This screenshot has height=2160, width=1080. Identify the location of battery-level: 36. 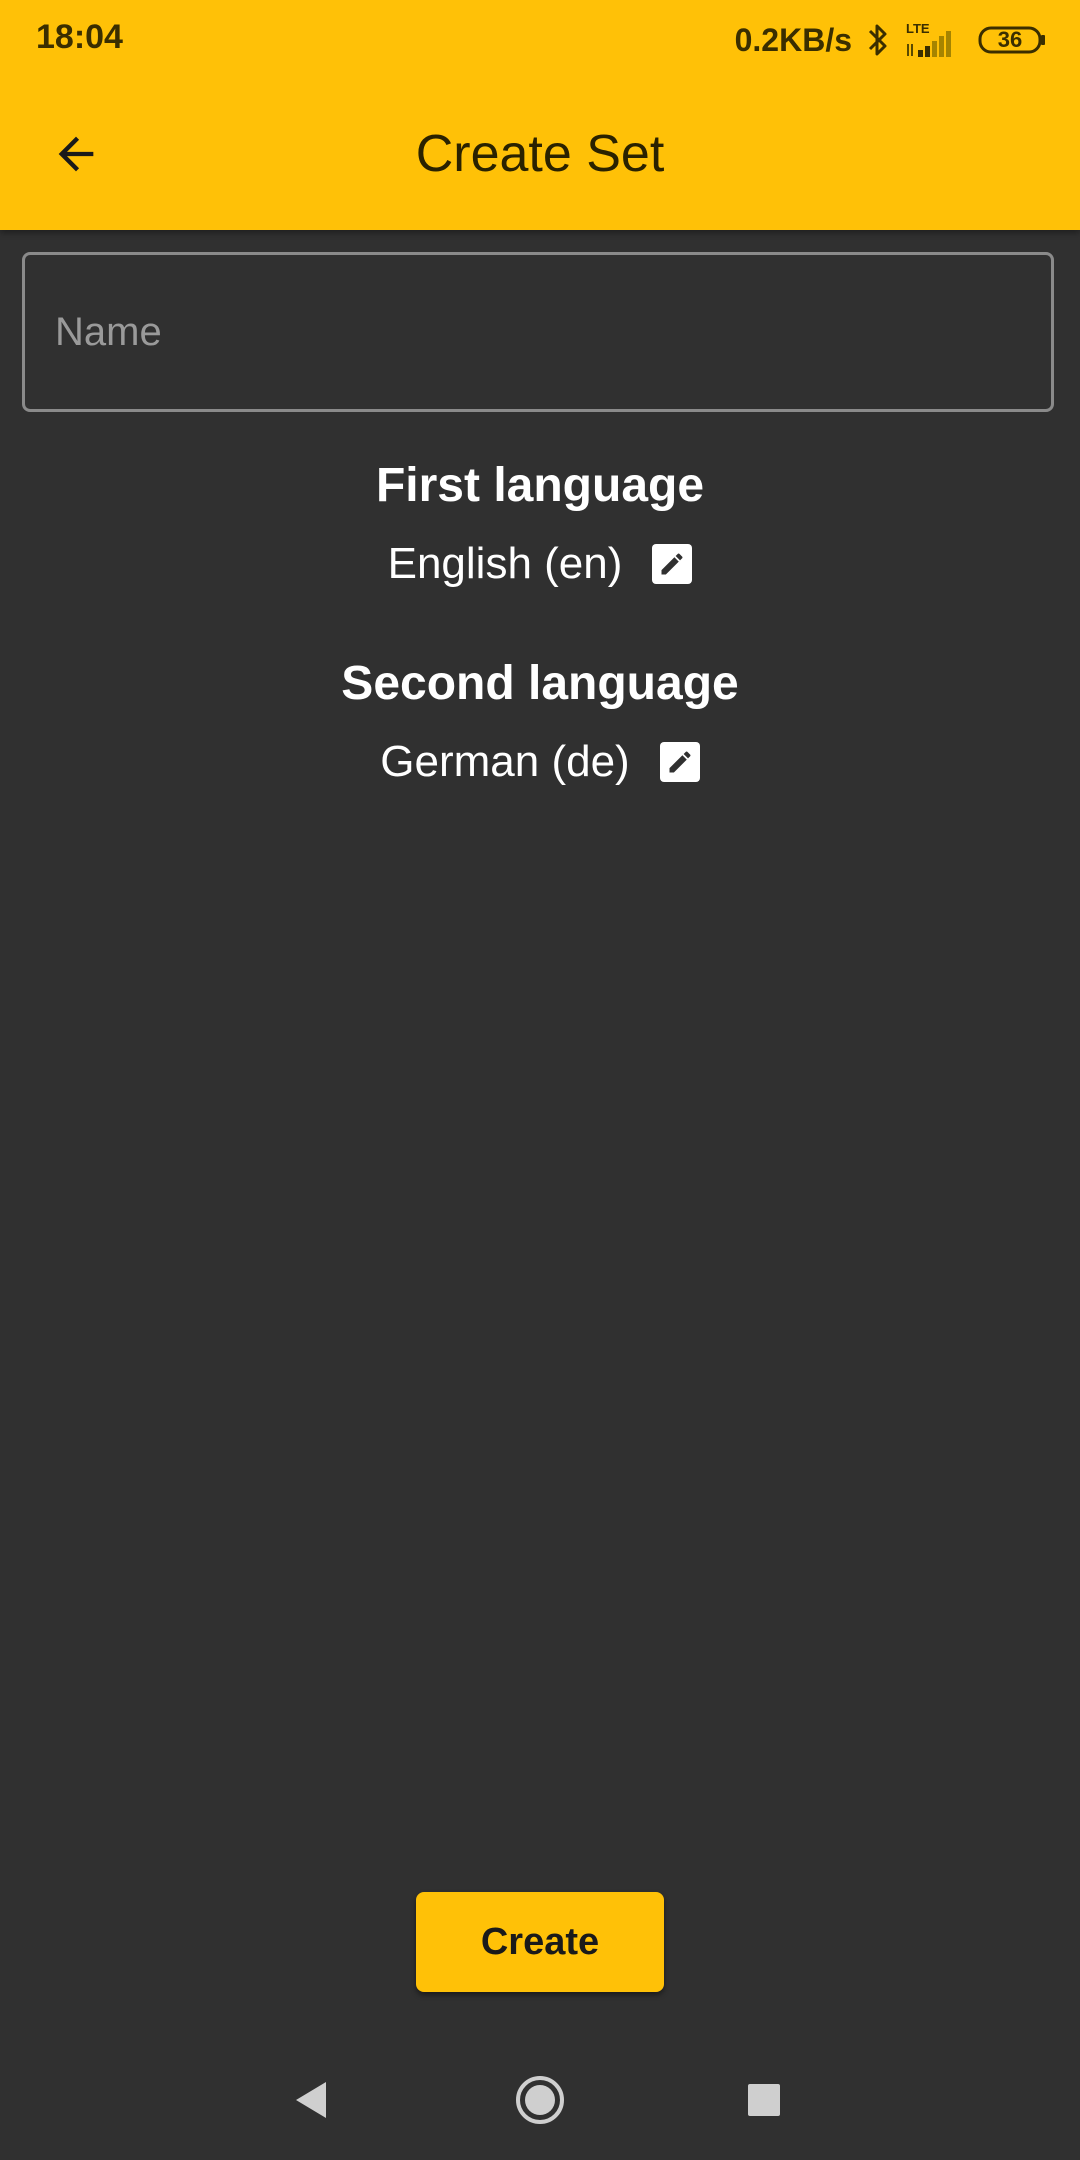
(1010, 39).